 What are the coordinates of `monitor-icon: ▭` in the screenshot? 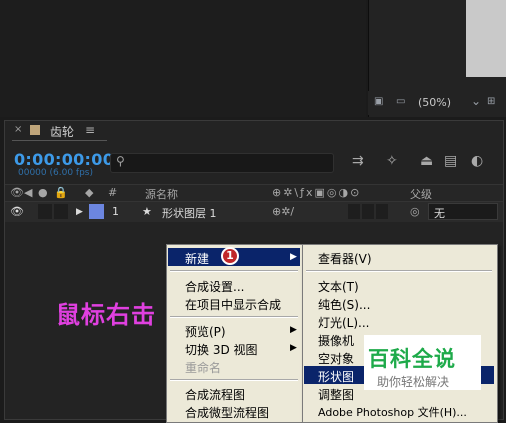 It's located at (400, 101).